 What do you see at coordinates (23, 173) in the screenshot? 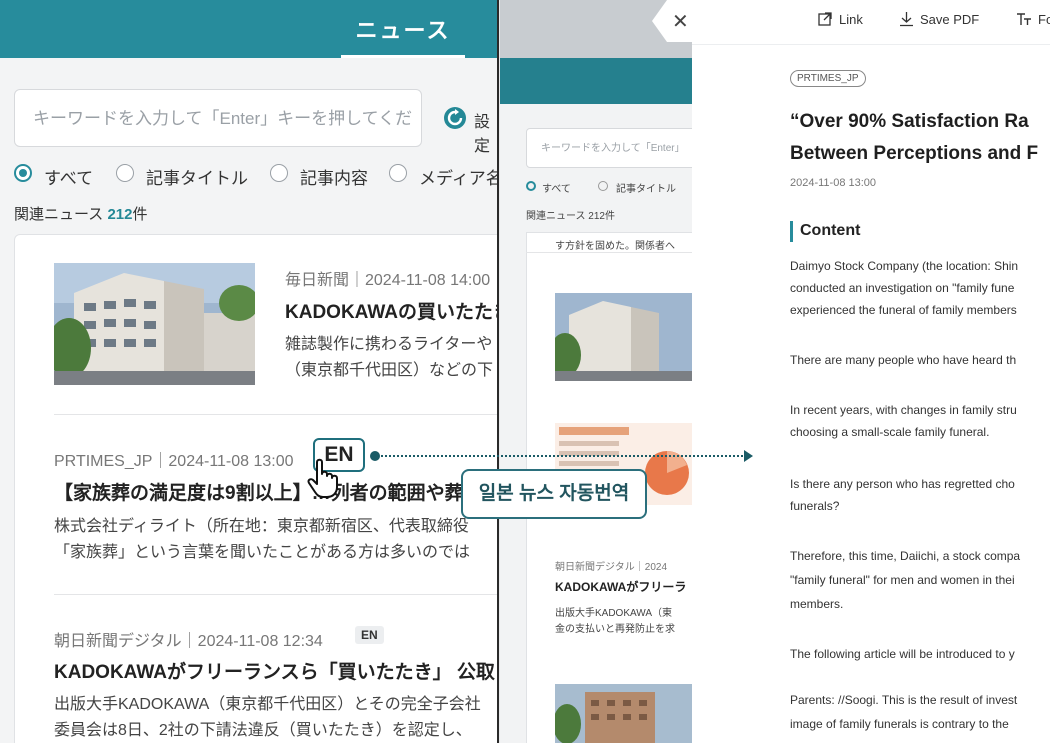
I see `radio-all` at bounding box center [23, 173].